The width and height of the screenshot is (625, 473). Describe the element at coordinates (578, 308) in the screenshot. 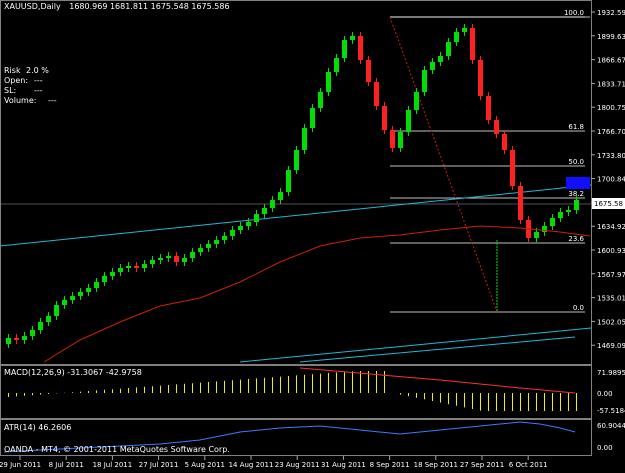

I see `fib-level-label: 0.0` at that location.